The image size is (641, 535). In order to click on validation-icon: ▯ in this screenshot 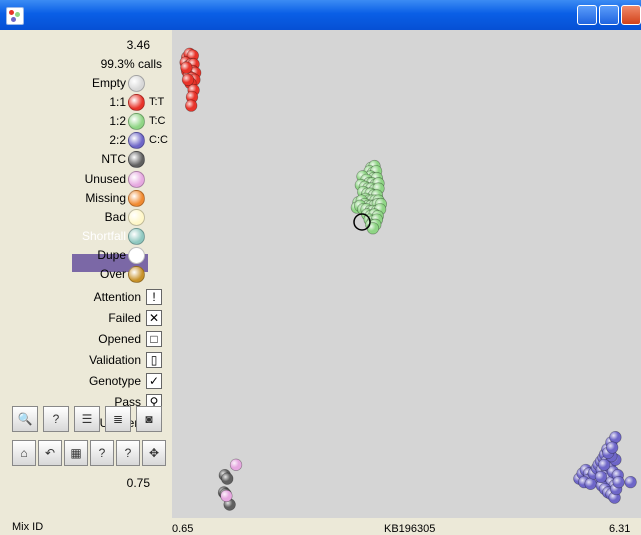, I will do `click(154, 360)`.